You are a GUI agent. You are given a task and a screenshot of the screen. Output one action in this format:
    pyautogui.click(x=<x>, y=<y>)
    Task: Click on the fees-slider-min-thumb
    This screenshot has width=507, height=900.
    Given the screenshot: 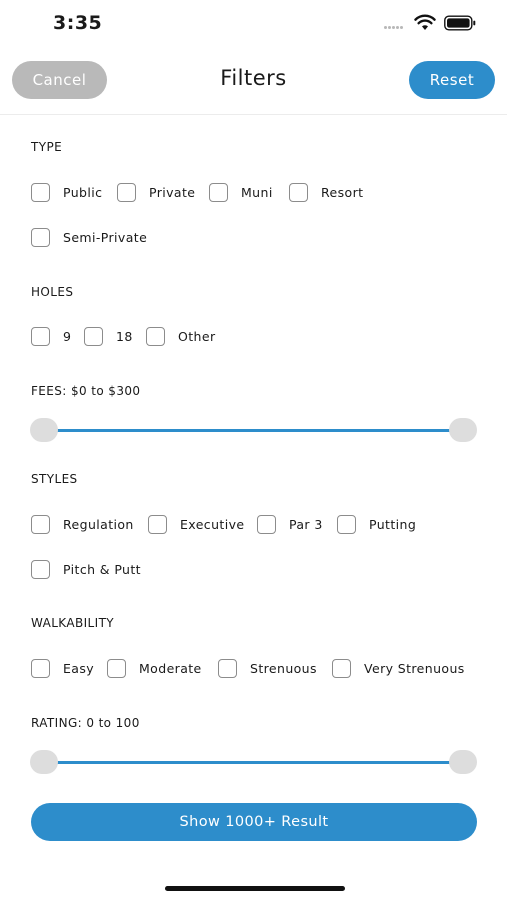 What is the action you would take?
    pyautogui.click(x=44, y=430)
    